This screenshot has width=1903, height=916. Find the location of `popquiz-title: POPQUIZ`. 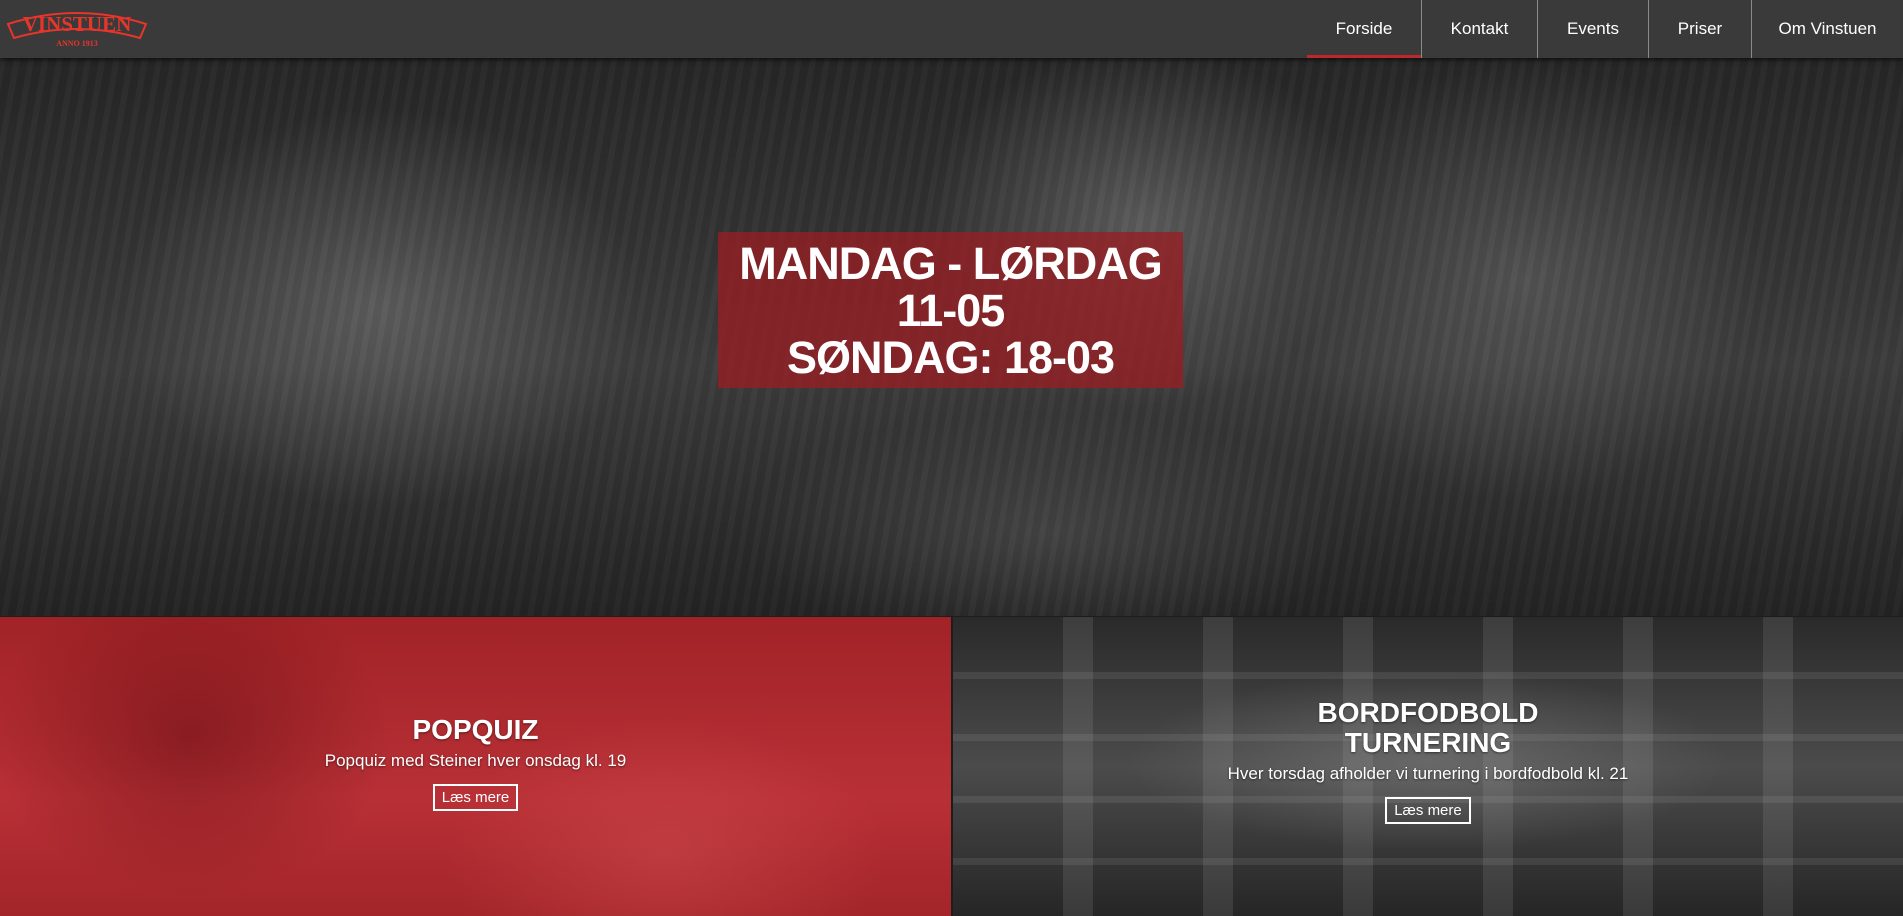

popquiz-title: POPQUIZ is located at coordinates (475, 729).